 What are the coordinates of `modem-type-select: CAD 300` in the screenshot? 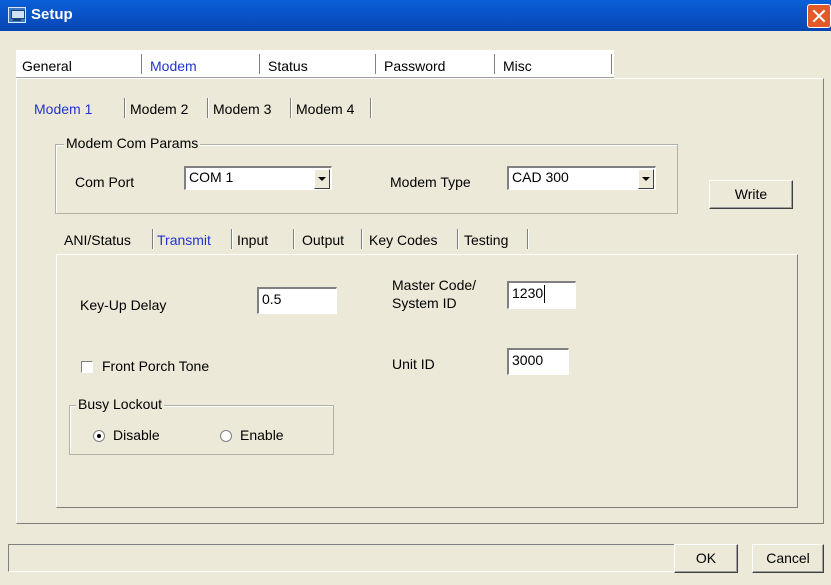 It's located at (581, 178).